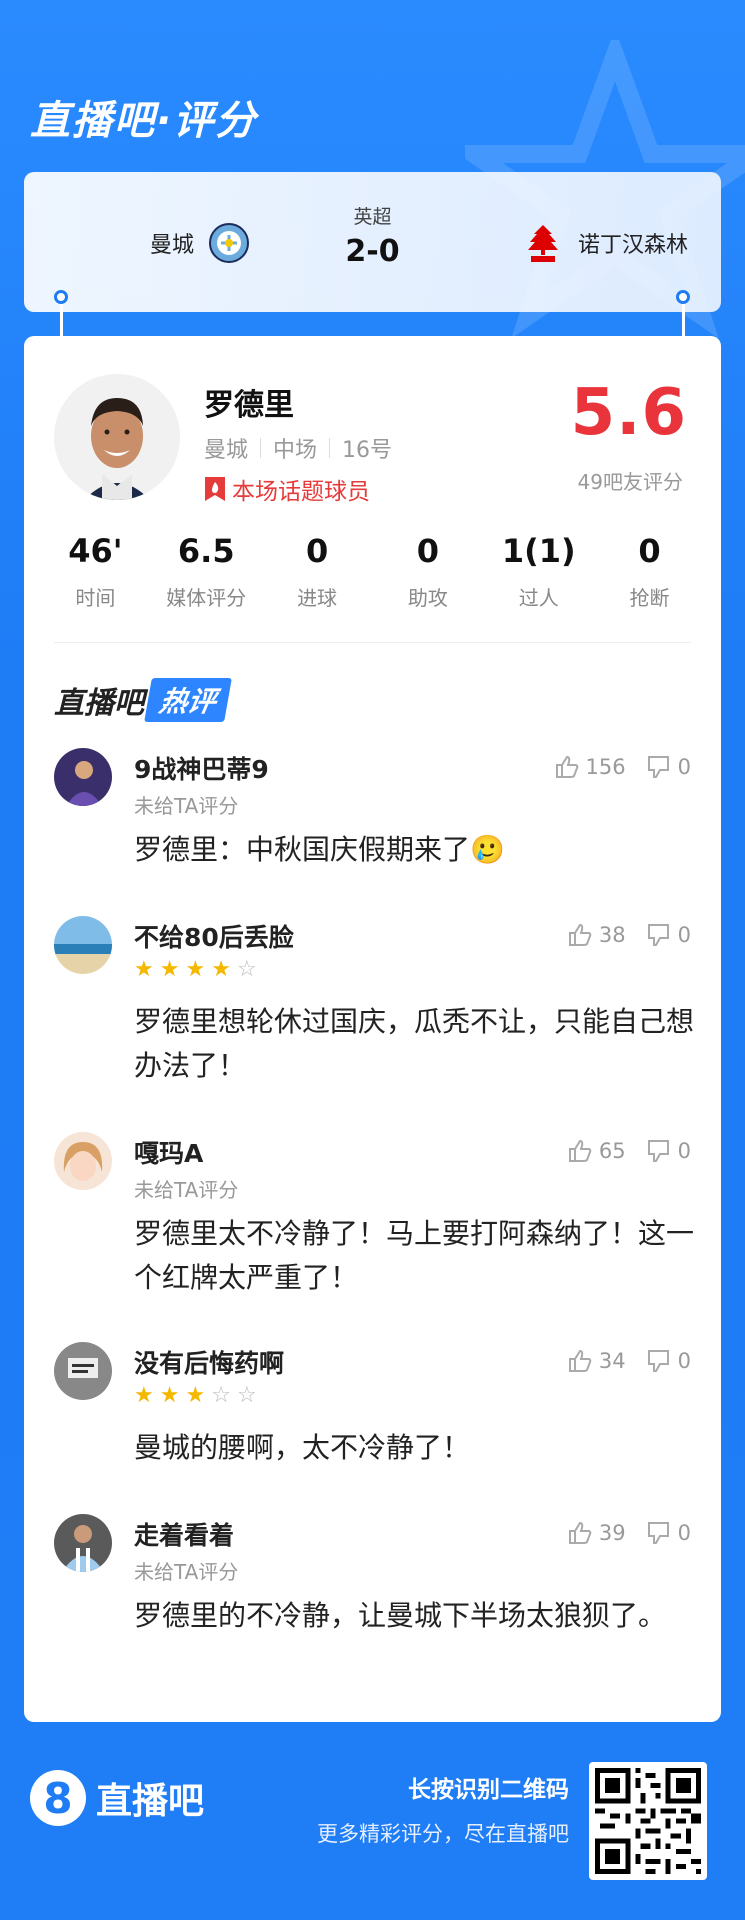  What do you see at coordinates (95, 598) in the screenshot?
I see `stat-label: 时间` at bounding box center [95, 598].